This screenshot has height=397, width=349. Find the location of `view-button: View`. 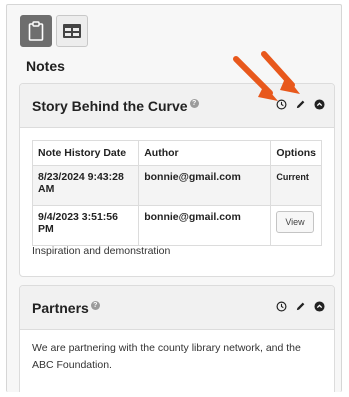

view-button: View is located at coordinates (295, 222).